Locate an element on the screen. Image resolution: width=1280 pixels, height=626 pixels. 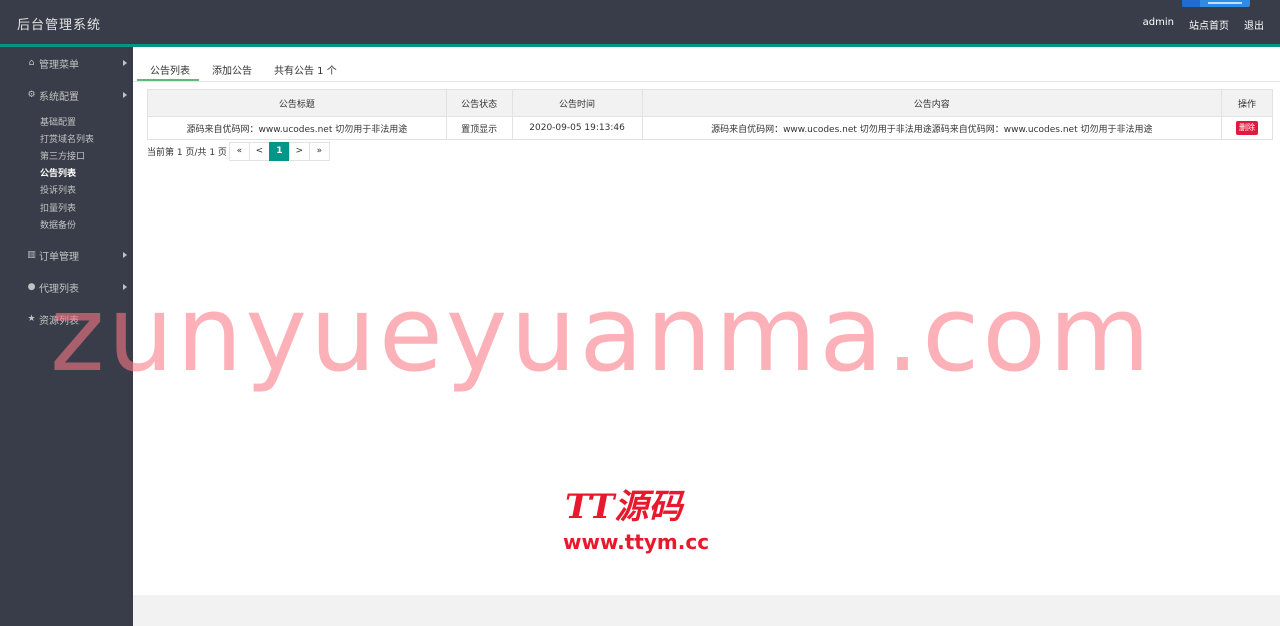
gears-icon: ⚙ is located at coordinates (31, 95).